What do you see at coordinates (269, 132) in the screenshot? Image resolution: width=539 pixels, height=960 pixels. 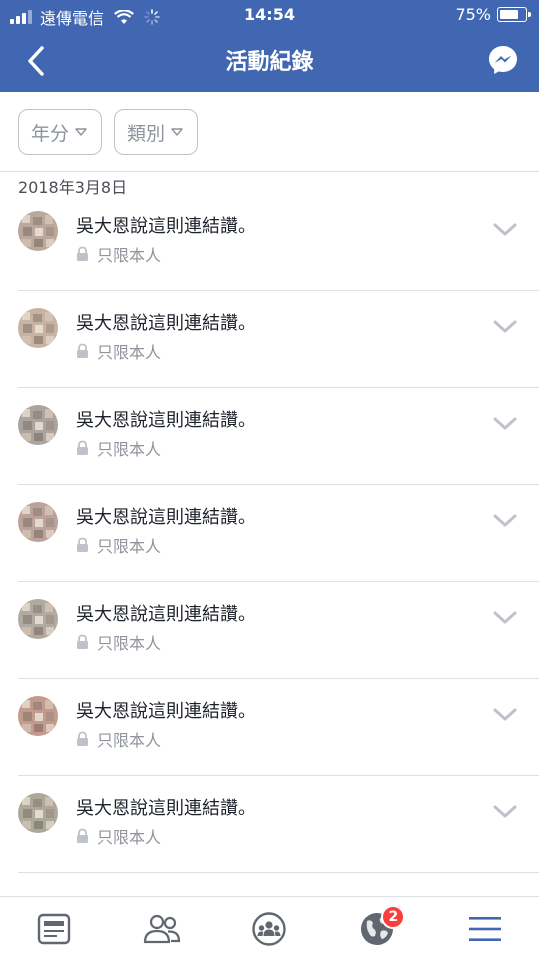 I see `filter-bar: 年分 類別` at bounding box center [269, 132].